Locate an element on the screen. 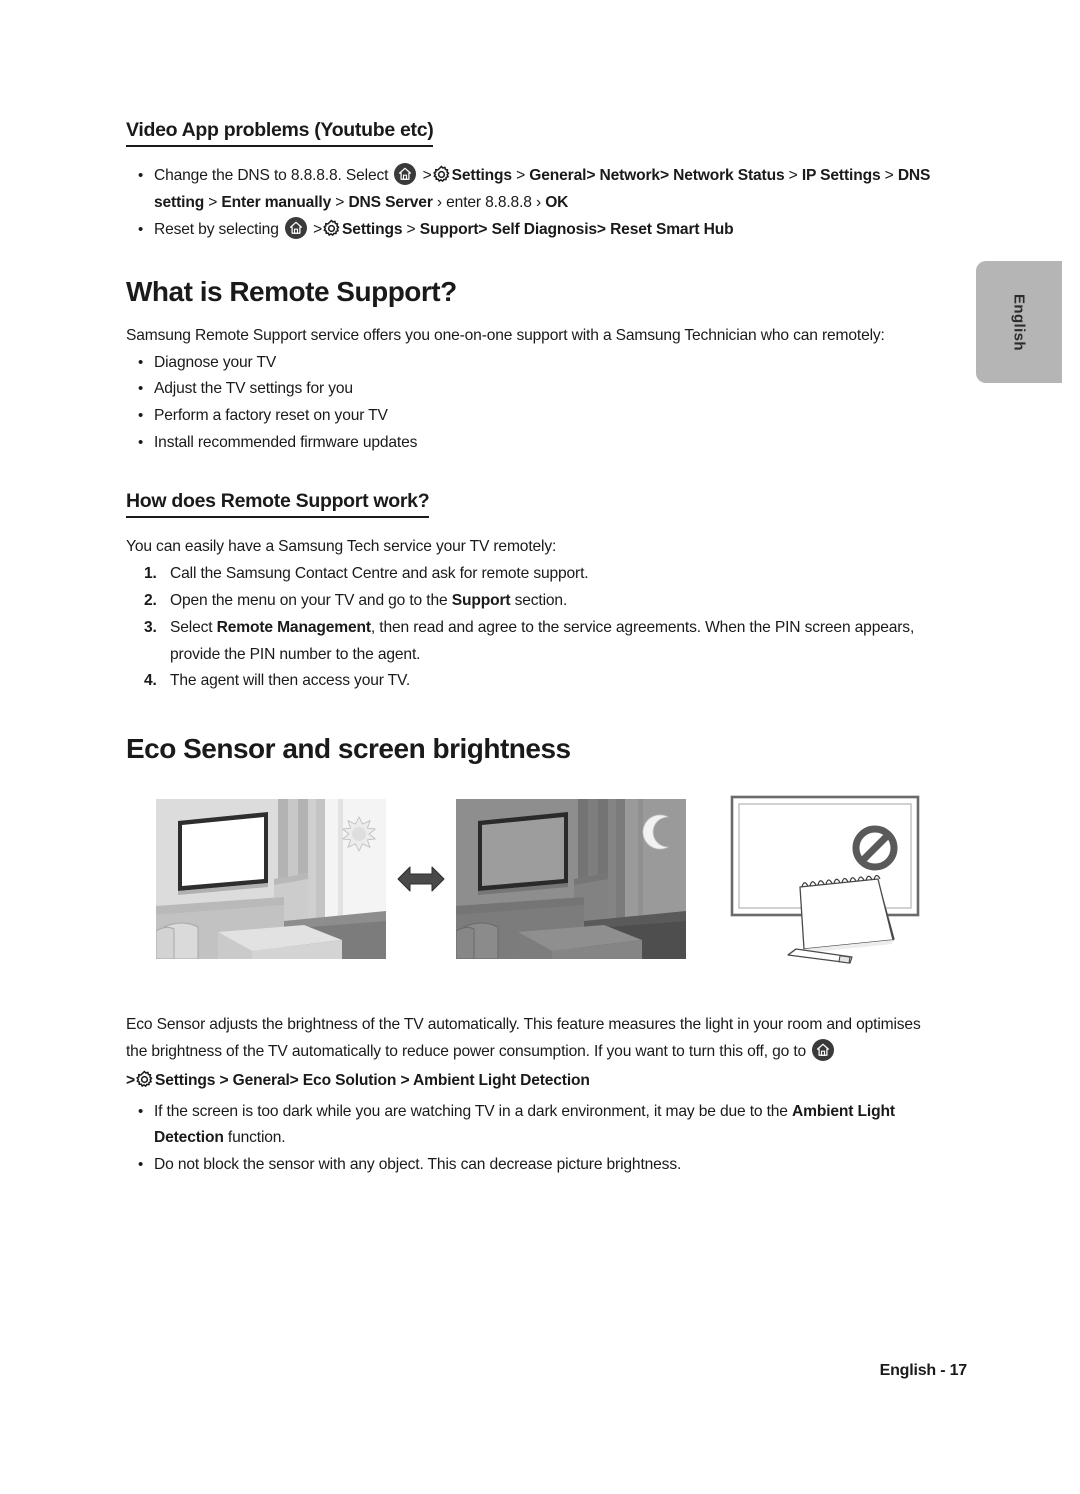  page-footer: English - 17 is located at coordinates (923, 1370).